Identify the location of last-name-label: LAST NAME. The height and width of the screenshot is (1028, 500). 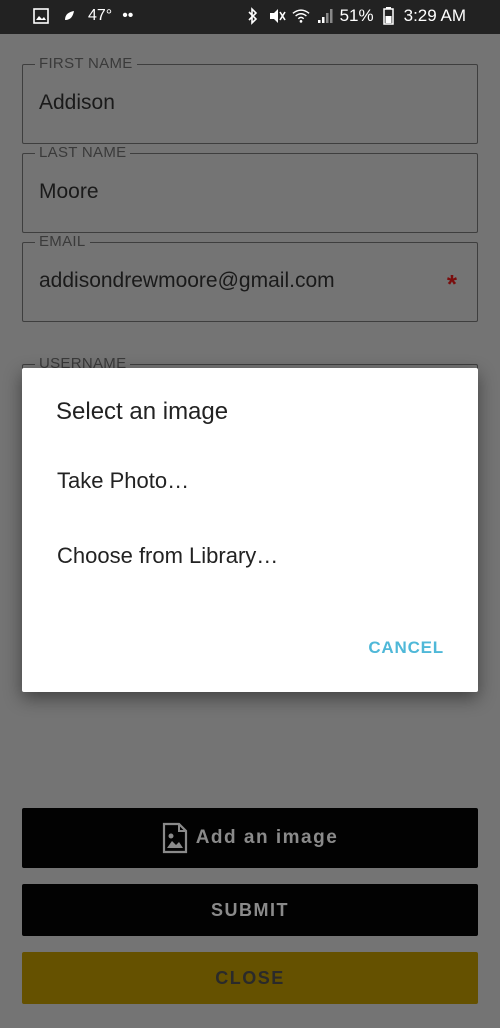
(83, 153).